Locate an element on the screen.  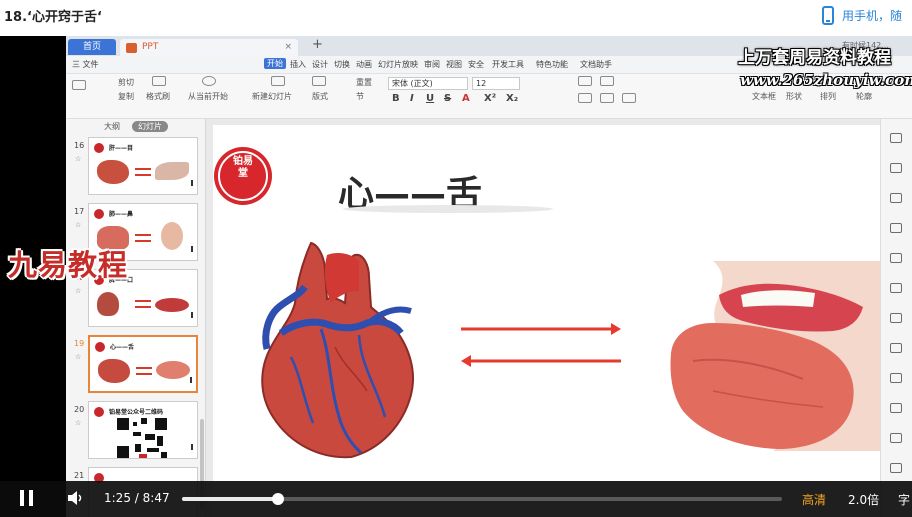
font-select: 宋体 (正文) is located at coordinates (428, 83).